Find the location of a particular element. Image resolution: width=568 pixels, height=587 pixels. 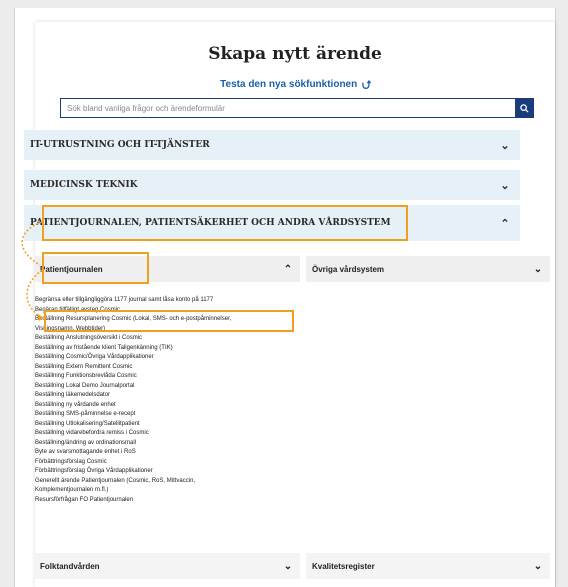

subcategory-label: Kvalitetsregister is located at coordinates (343, 566).